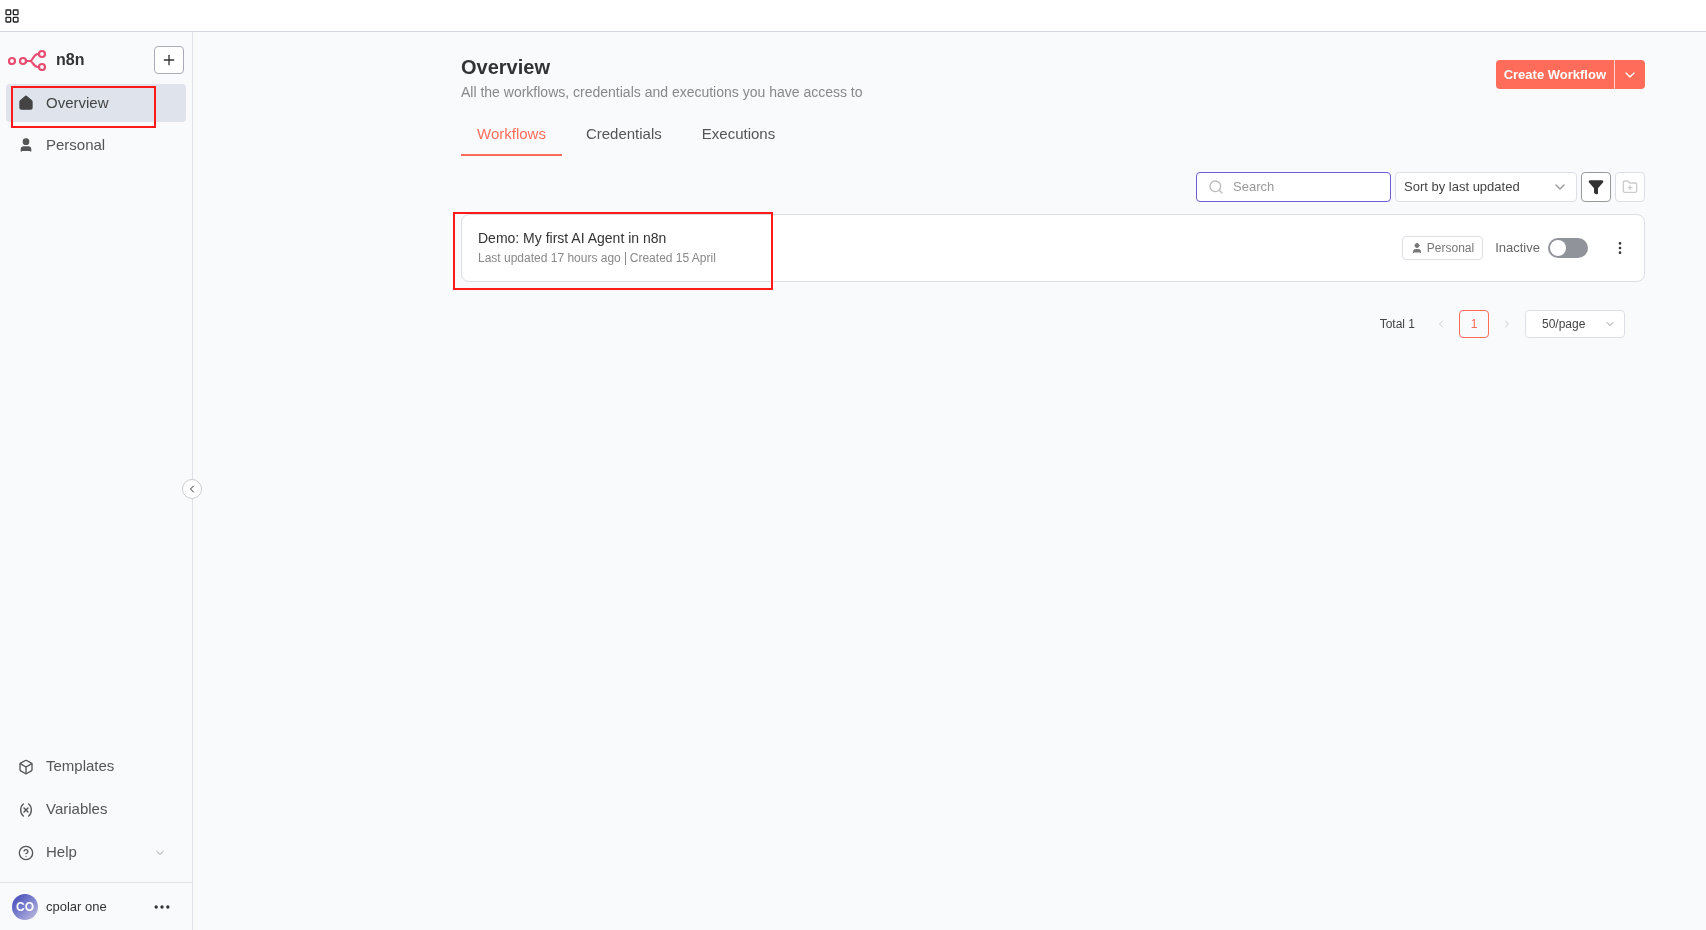 This screenshot has width=1706, height=930. What do you see at coordinates (672, 258) in the screenshot?
I see `created-text: Created 15 April` at bounding box center [672, 258].